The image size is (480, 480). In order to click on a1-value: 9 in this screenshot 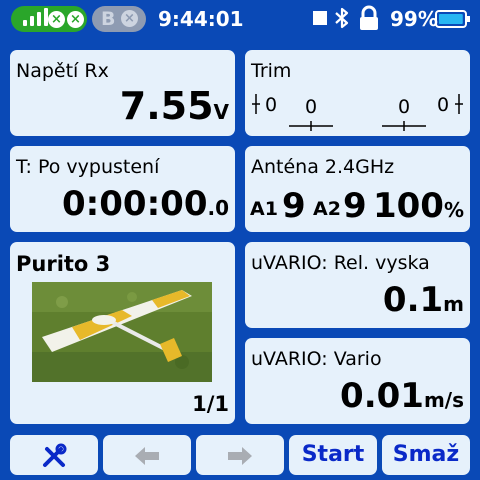, I will do `click(294, 206)`.